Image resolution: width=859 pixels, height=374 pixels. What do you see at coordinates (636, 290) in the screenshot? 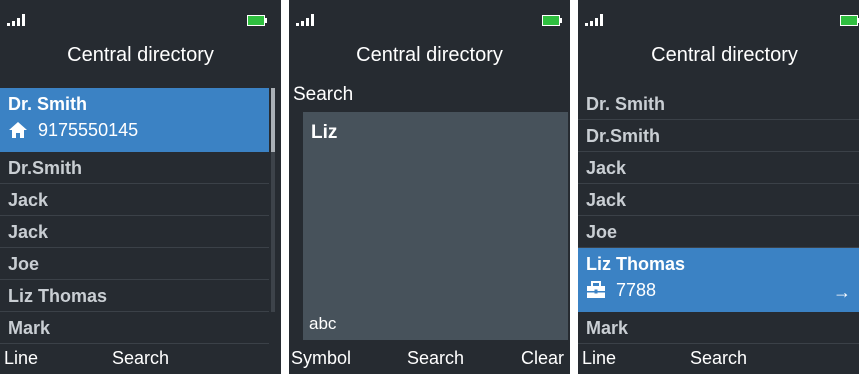
I see `contact-number: 7788` at bounding box center [636, 290].